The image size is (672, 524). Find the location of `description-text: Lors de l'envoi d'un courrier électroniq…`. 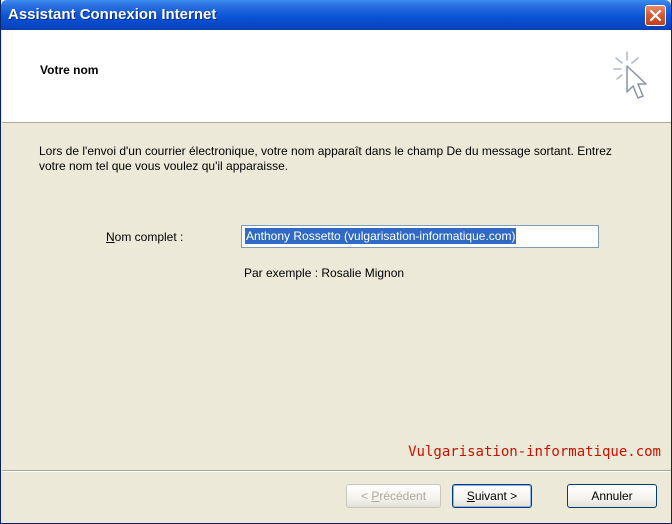

description-text: Lors de l'envoi d'un courrier électroniq… is located at coordinates (325, 158).